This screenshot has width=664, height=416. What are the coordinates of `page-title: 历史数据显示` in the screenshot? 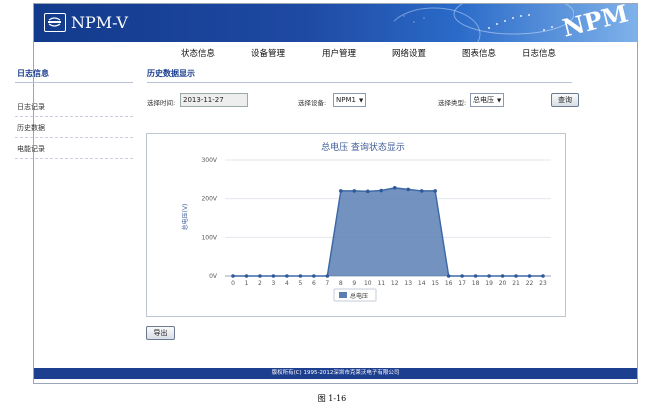 It's located at (171, 73).